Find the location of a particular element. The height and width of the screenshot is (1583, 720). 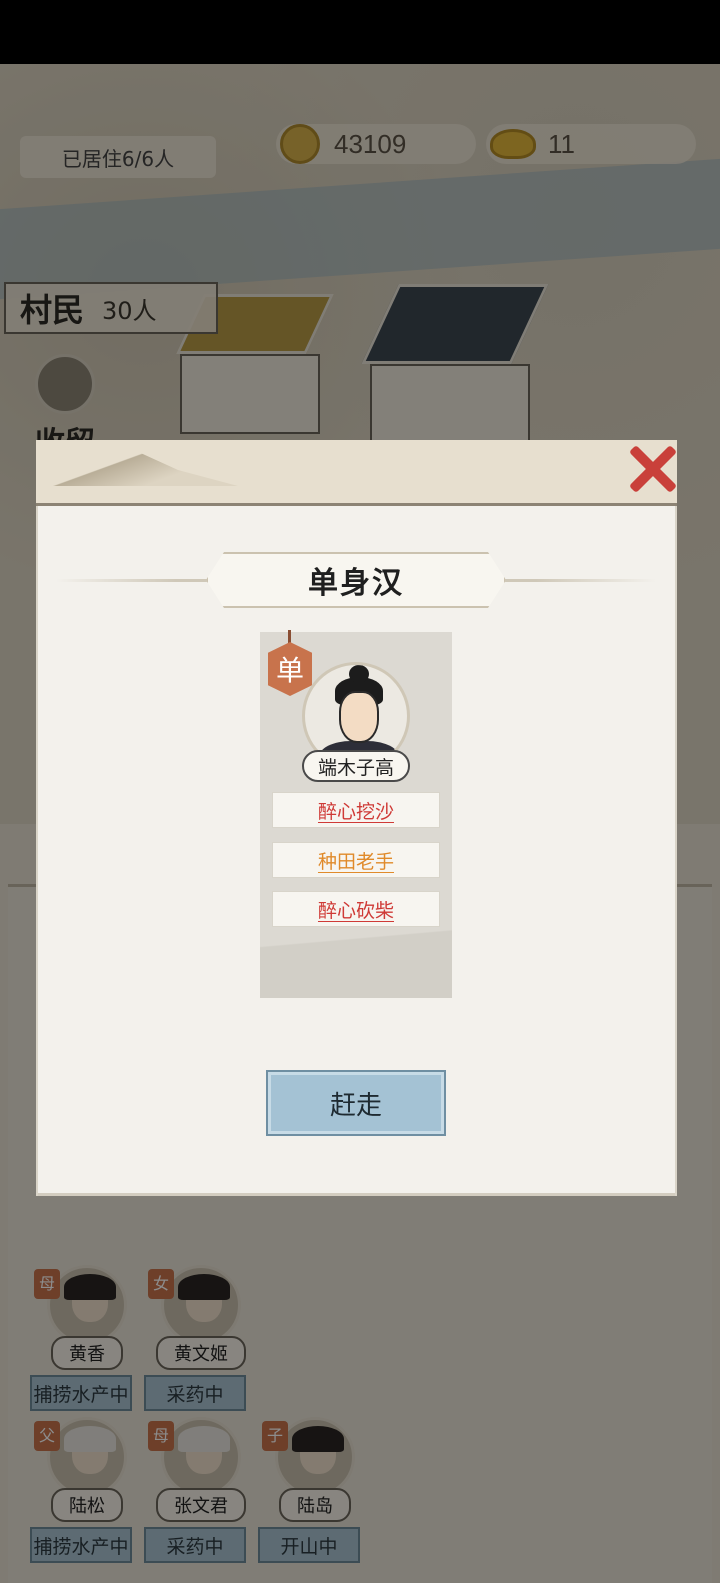

modal-title-plate: 单身汉 is located at coordinates (356, 580).